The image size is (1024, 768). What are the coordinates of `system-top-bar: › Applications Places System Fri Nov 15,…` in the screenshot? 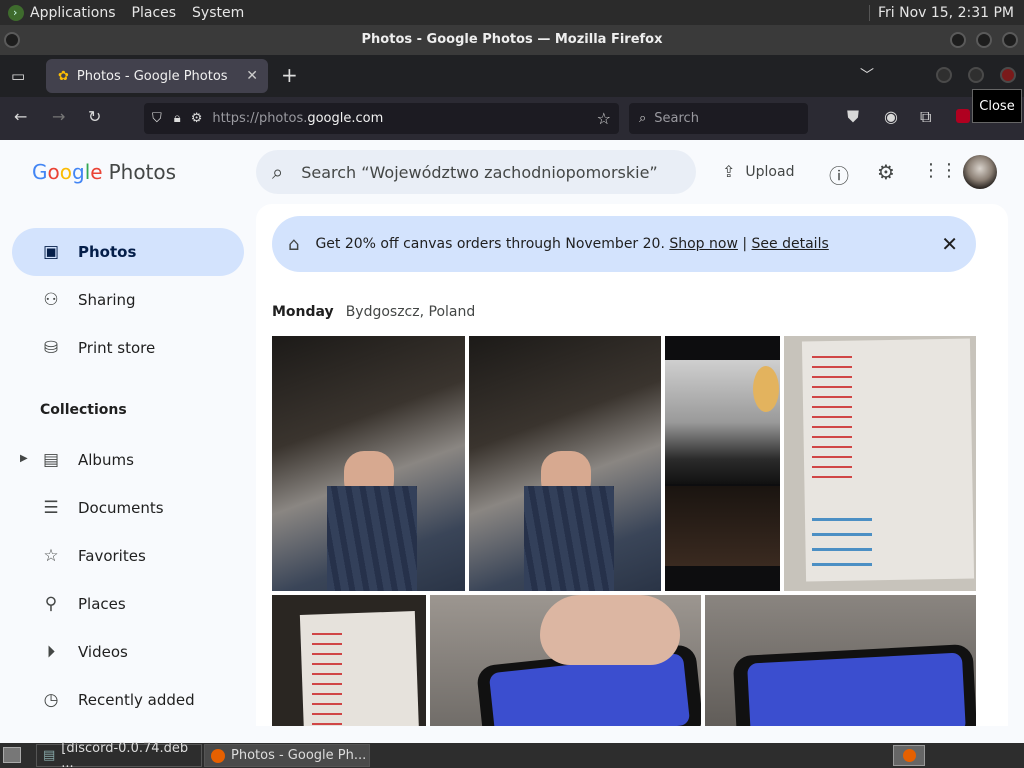 It's located at (512, 12).